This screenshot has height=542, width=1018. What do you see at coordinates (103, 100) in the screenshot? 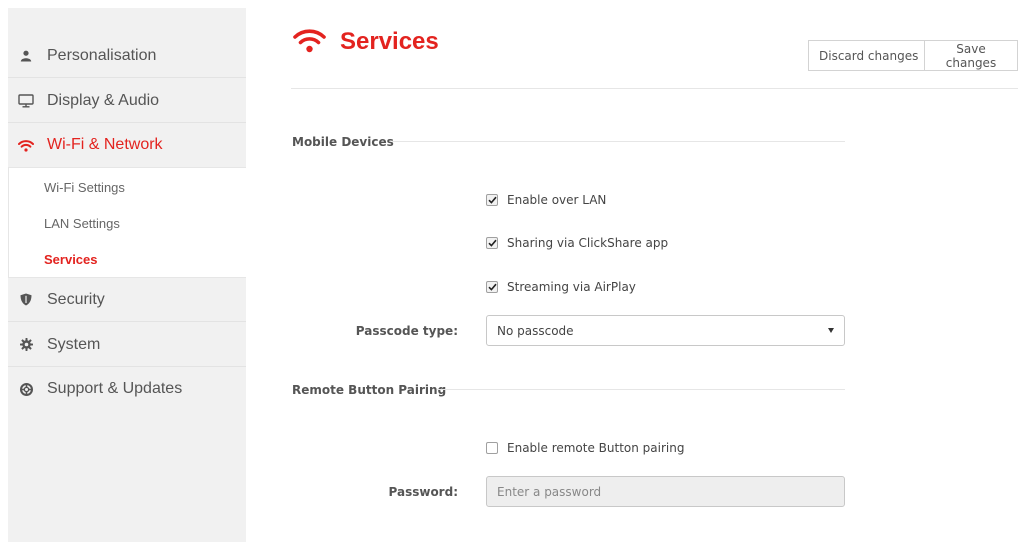
I see `sidebar-item-label: Display & Audio` at bounding box center [103, 100].